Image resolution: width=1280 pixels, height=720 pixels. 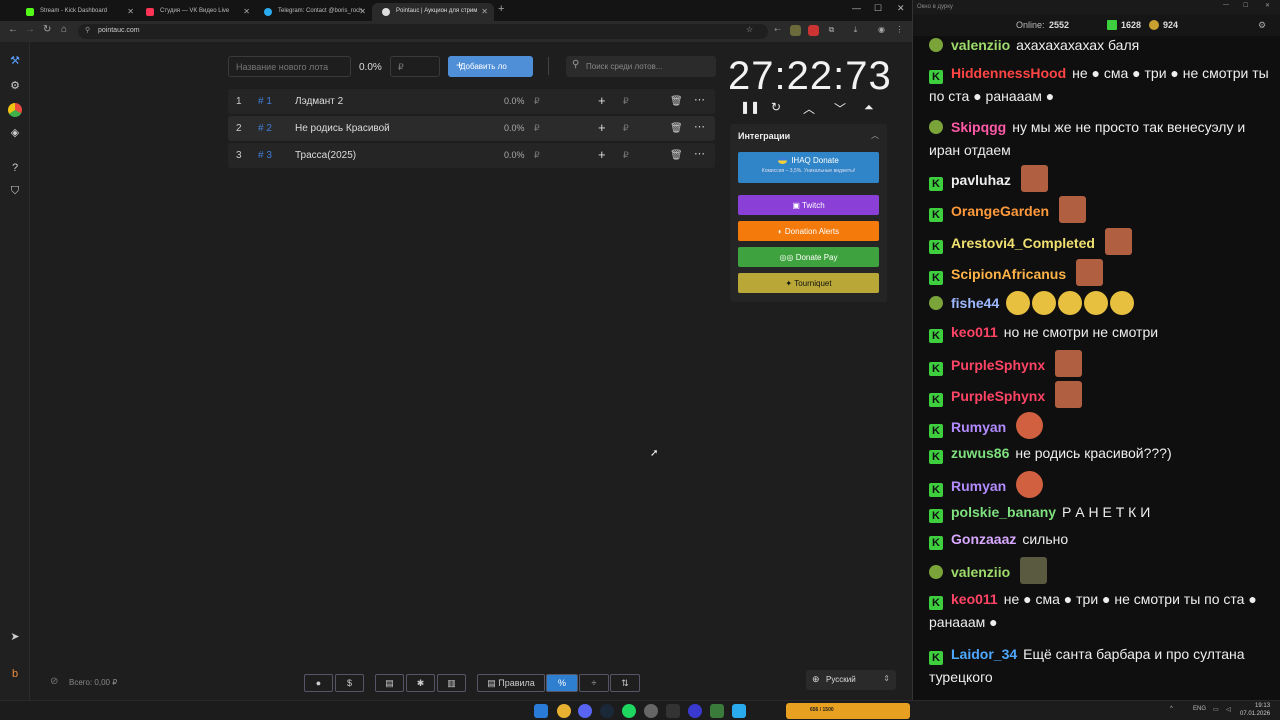 What do you see at coordinates (1199, 709) in the screenshot?
I see `keyboard-language: ENG` at bounding box center [1199, 709].